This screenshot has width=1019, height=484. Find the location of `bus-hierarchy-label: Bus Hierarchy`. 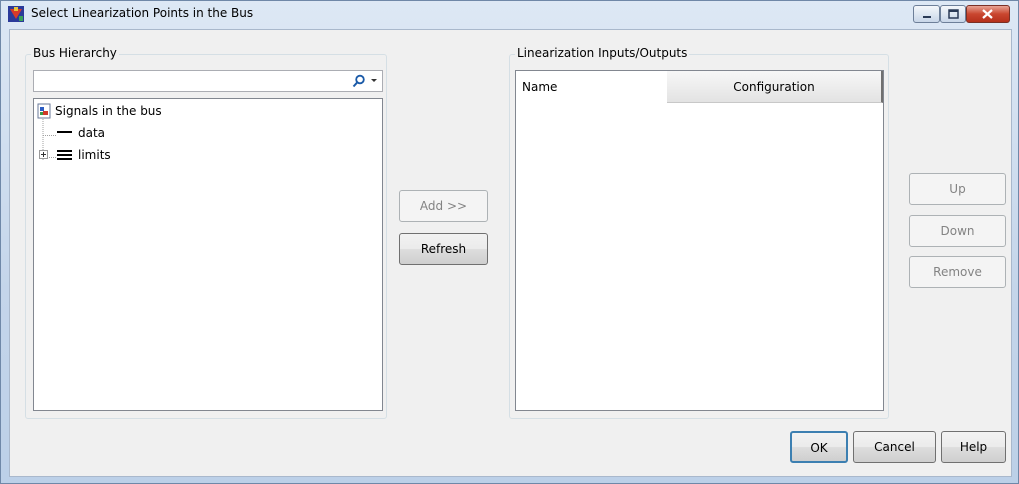

bus-hierarchy-label: Bus Hierarchy is located at coordinates (75, 53).